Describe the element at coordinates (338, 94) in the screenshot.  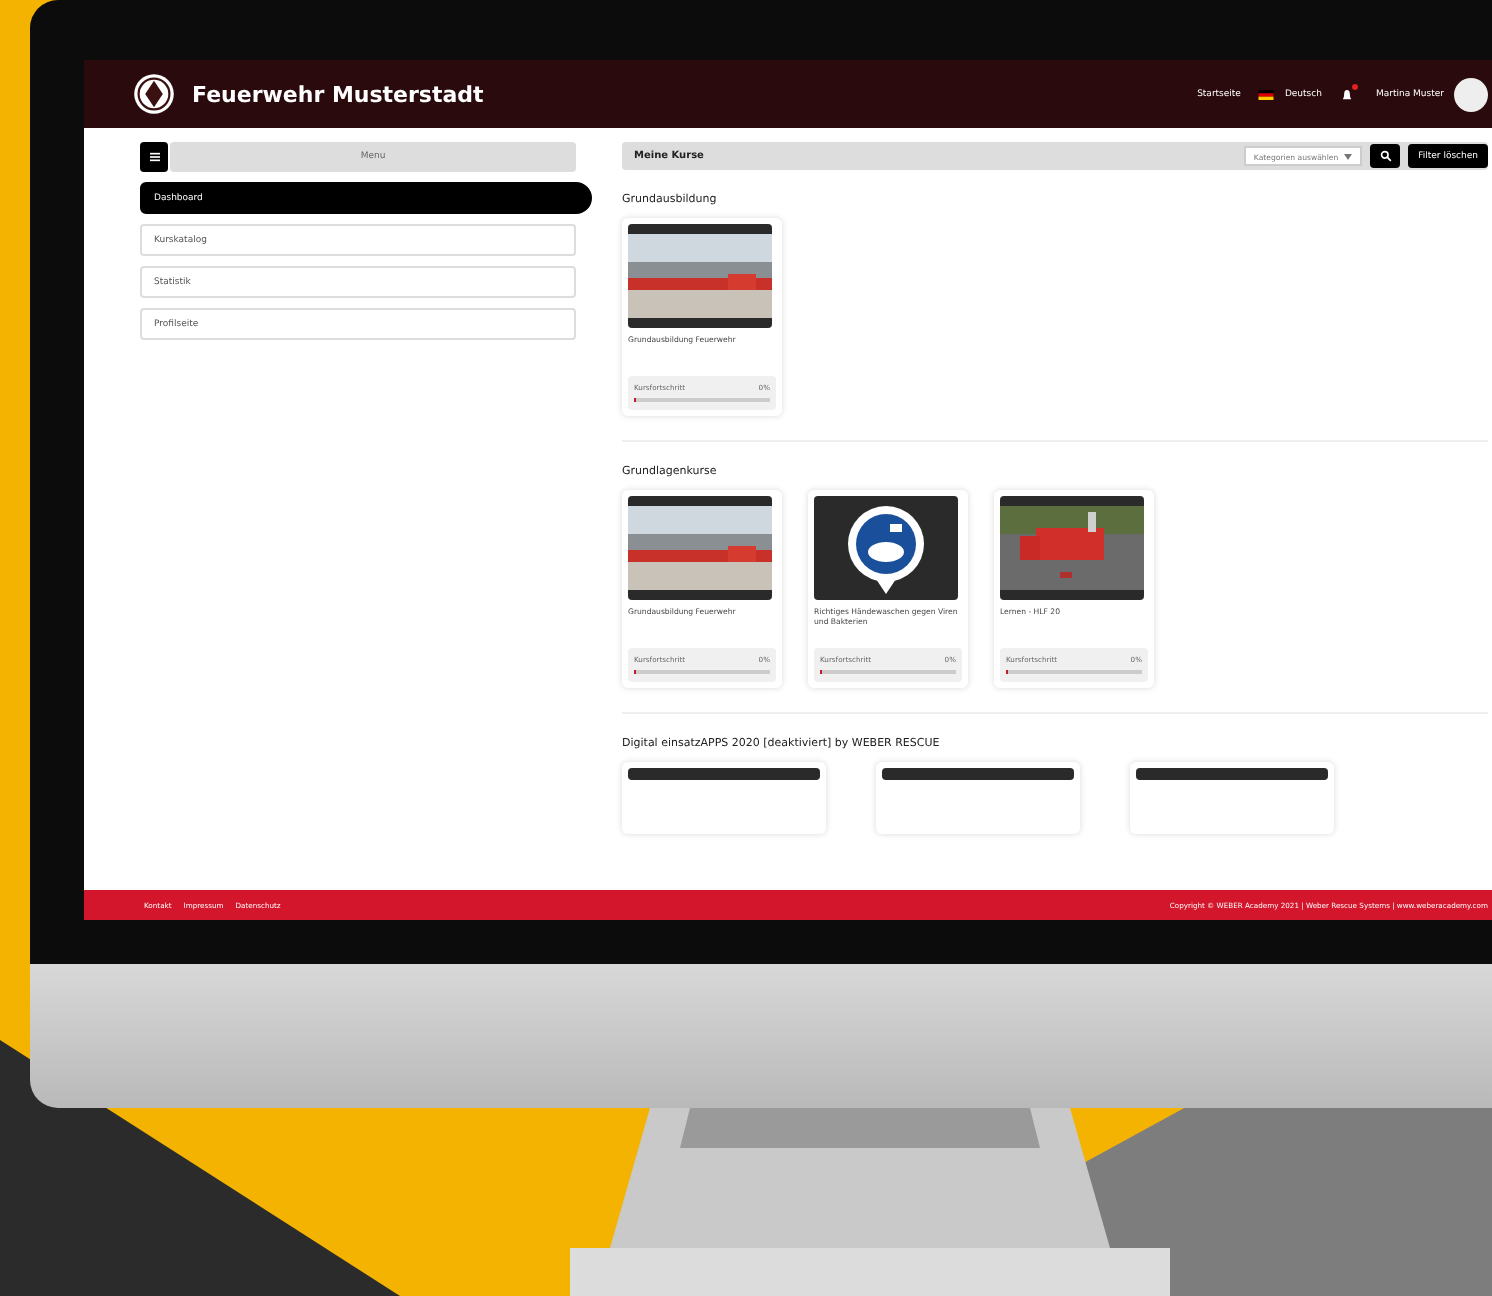
I see `site-title: Feuerwehr Musterstadt` at that location.